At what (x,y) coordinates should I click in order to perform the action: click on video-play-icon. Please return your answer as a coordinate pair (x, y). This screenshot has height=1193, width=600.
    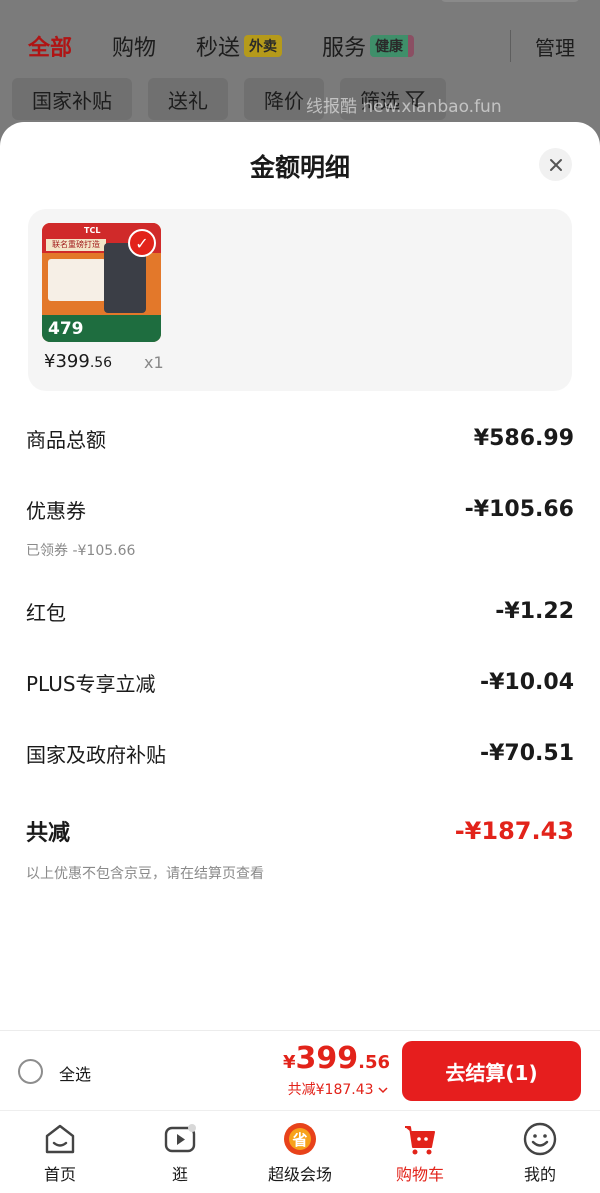
    Looking at the image, I should click on (180, 1138).